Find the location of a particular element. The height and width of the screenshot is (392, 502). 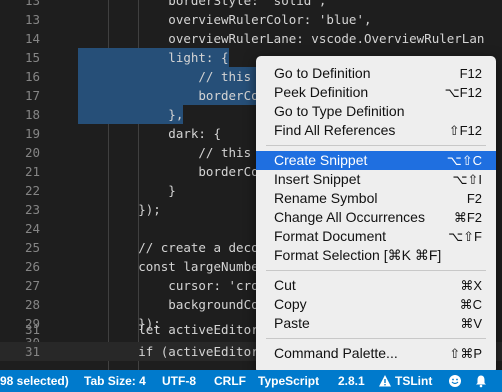

menu-item-paste: Paste ⌘V is located at coordinates (376, 323).